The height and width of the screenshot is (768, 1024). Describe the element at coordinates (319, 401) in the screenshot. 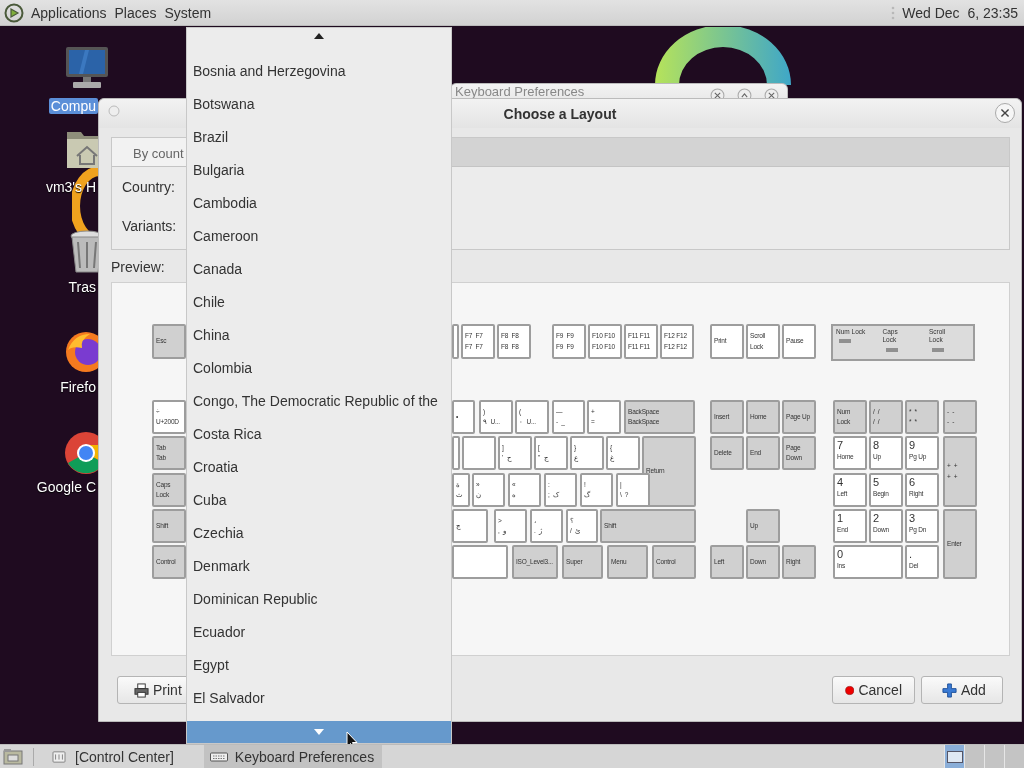

I see `menu-item: Congo, The Democratic Republic of the` at that location.